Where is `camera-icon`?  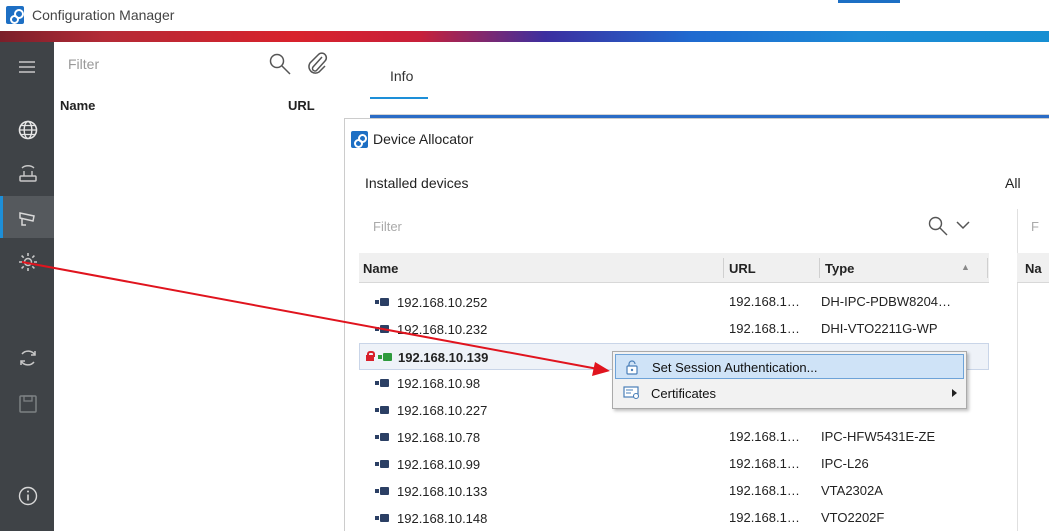 camera-icon is located at coordinates (27, 219).